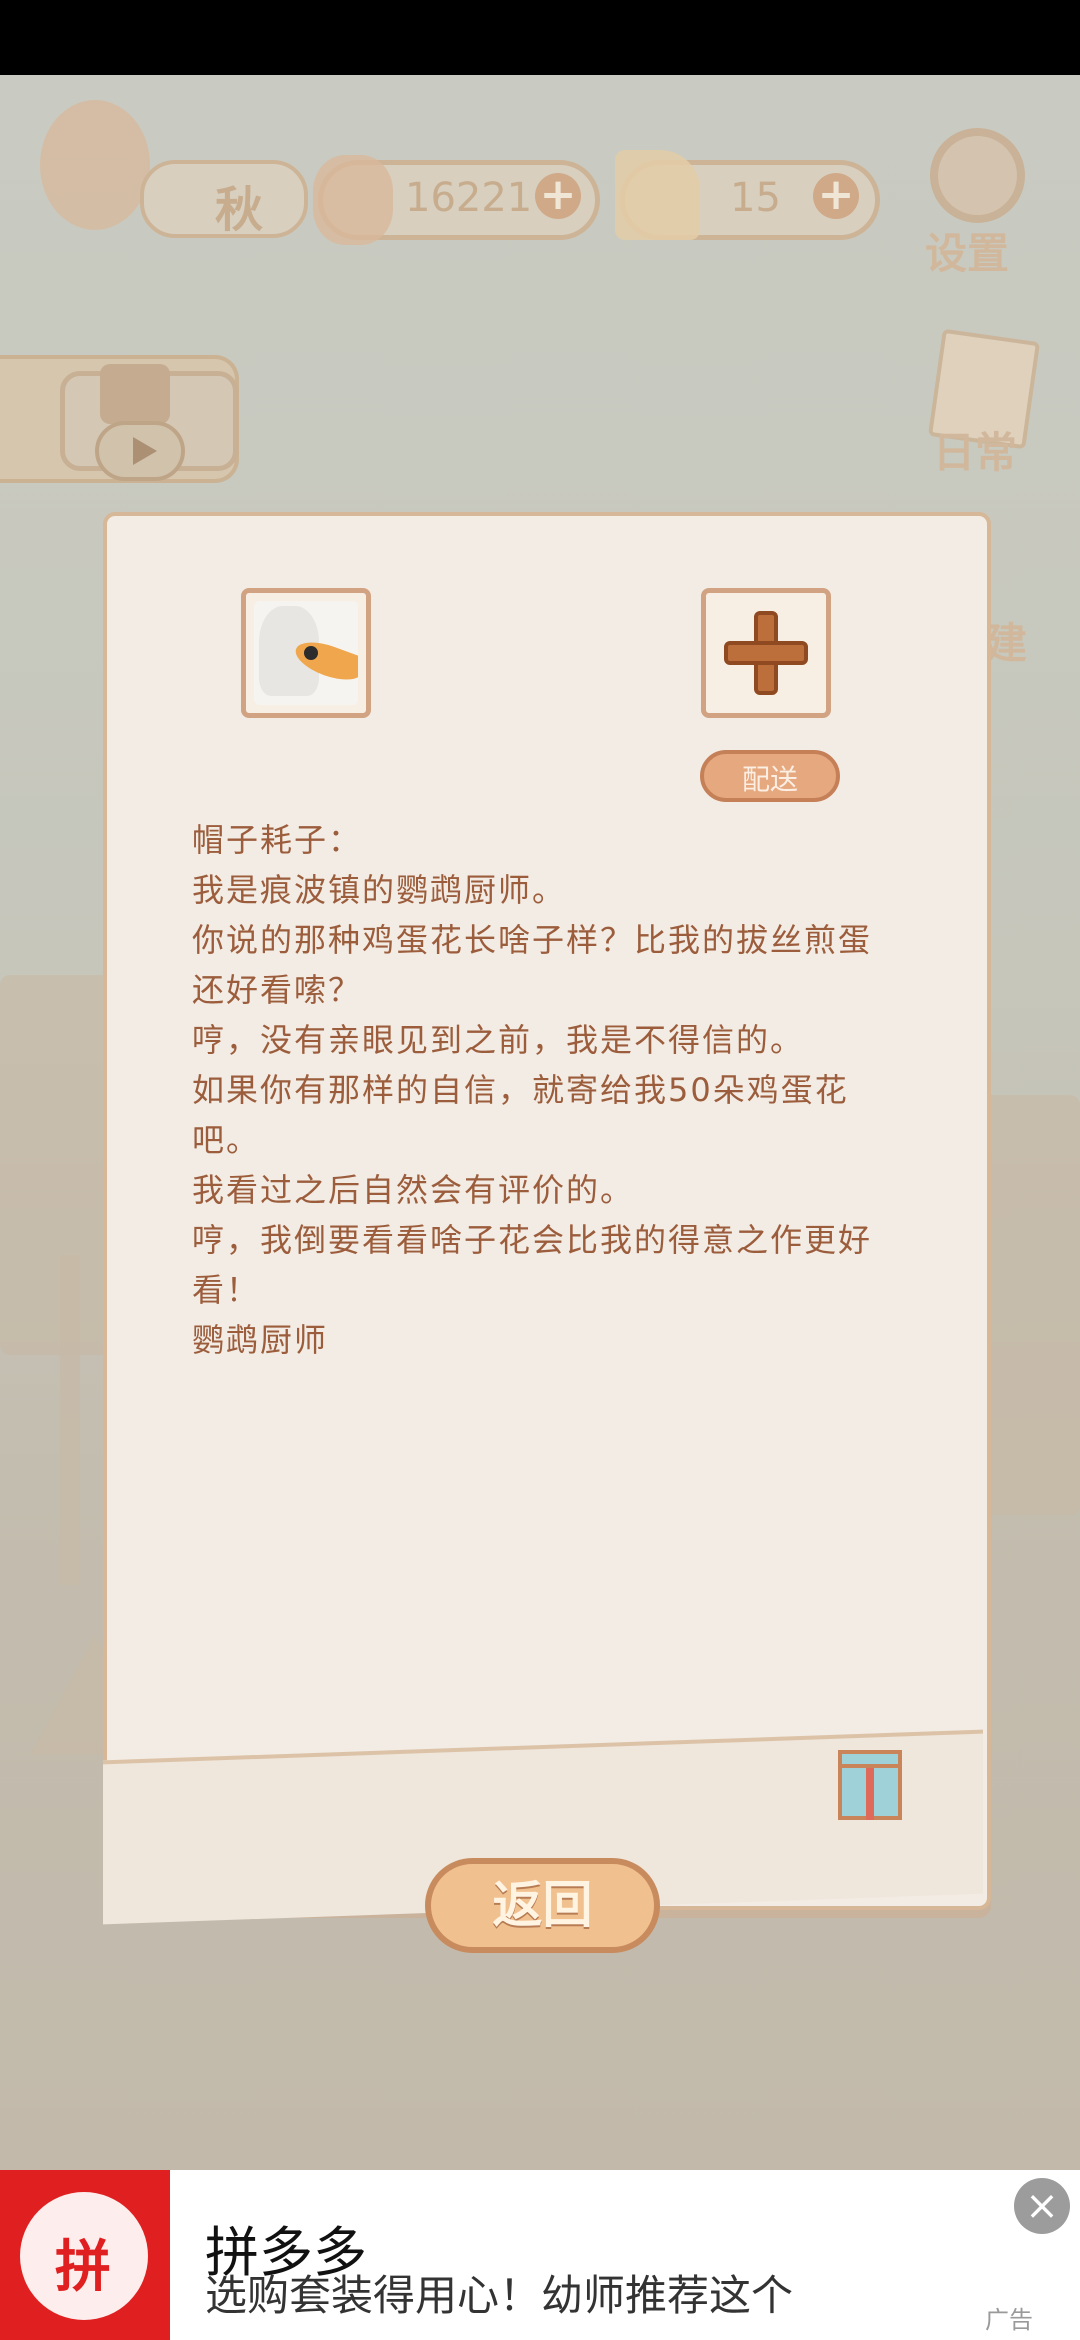 The height and width of the screenshot is (2340, 1080). I want to click on ad-subtitle: 选购套装得用心！幼师推荐这个, so click(499, 2292).